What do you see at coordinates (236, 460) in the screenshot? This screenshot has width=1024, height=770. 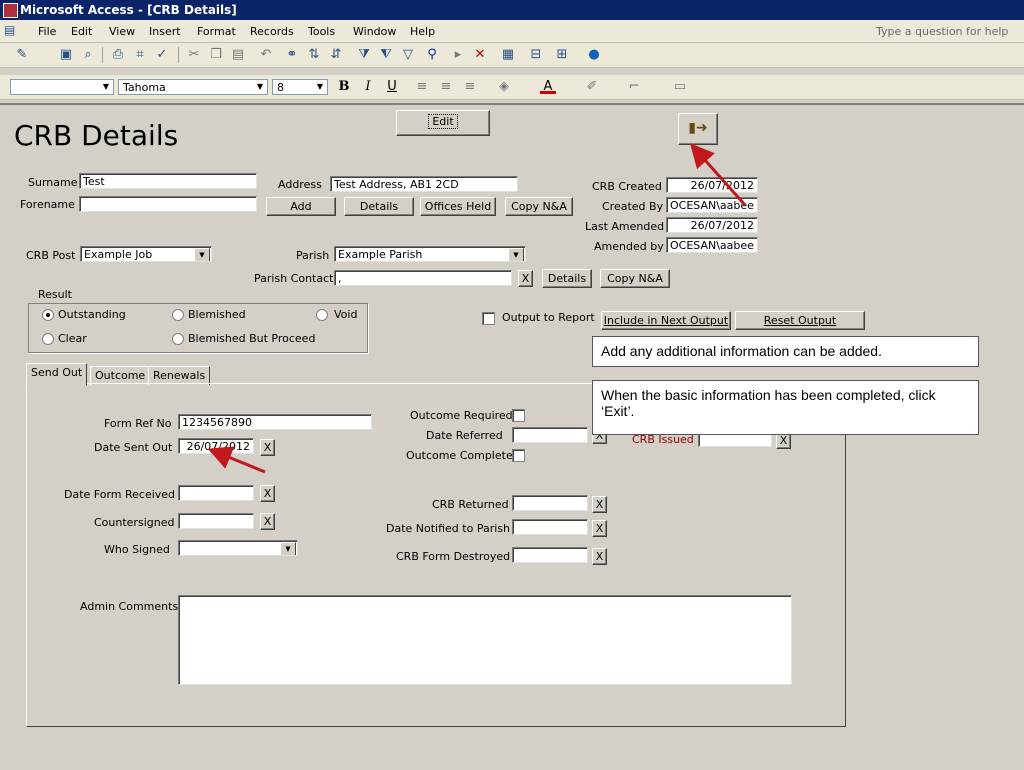 I see `arrow-to-date-sent` at bounding box center [236, 460].